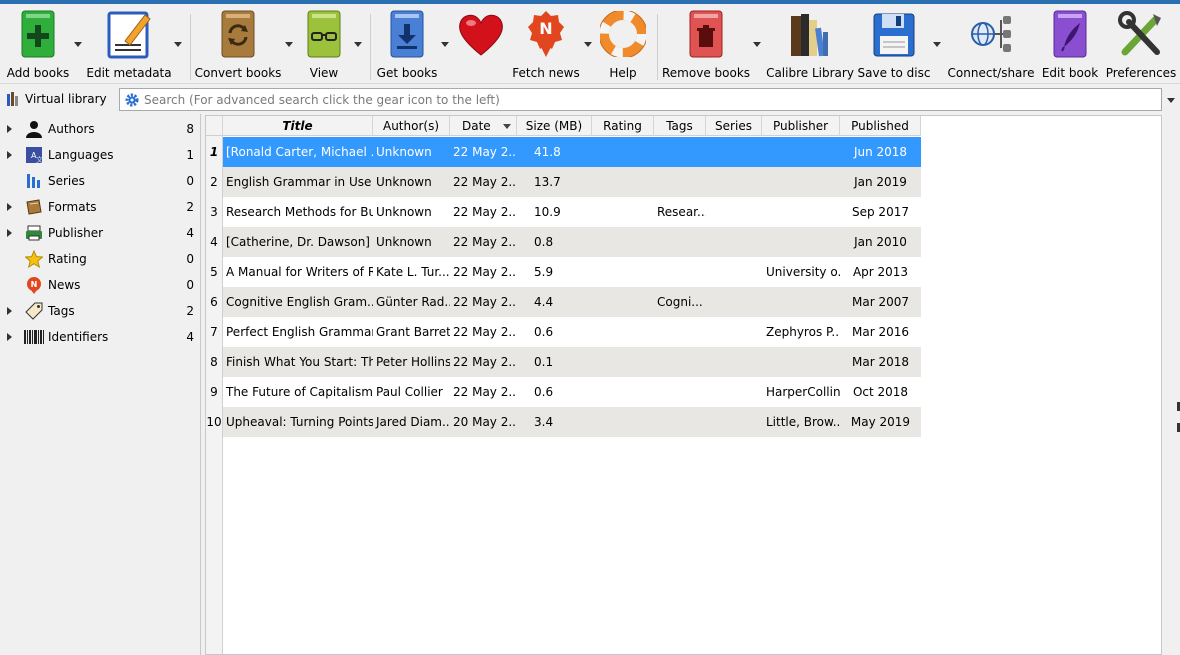  What do you see at coordinates (129, 34) in the screenshot?
I see `edit-metadata-icon` at bounding box center [129, 34].